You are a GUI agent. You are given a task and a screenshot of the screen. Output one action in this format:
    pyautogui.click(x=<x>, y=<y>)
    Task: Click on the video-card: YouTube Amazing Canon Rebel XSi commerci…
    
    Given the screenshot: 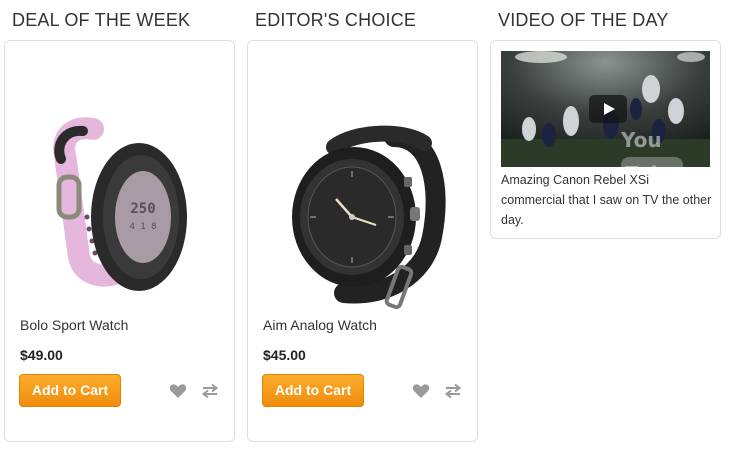 What is the action you would take?
    pyautogui.click(x=605, y=139)
    